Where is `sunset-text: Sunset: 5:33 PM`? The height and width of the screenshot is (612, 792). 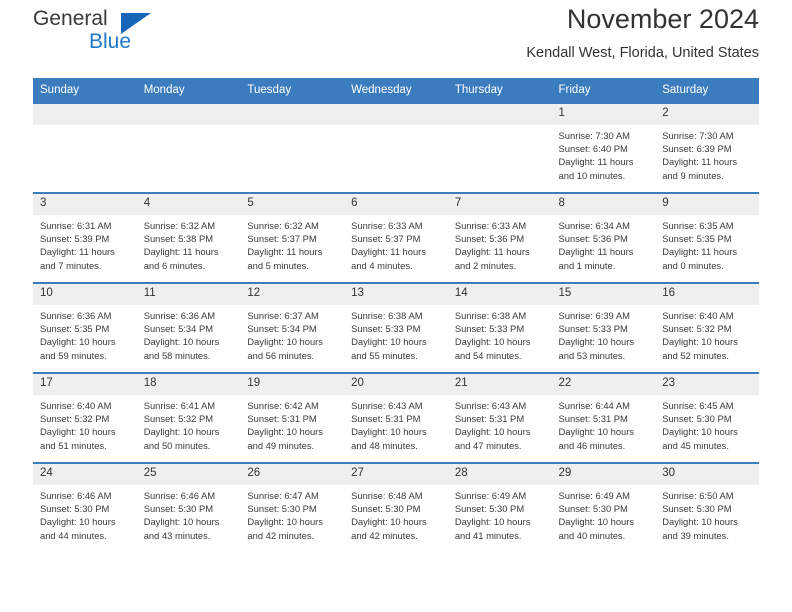 sunset-text: Sunset: 5:33 PM is located at coordinates (489, 328).